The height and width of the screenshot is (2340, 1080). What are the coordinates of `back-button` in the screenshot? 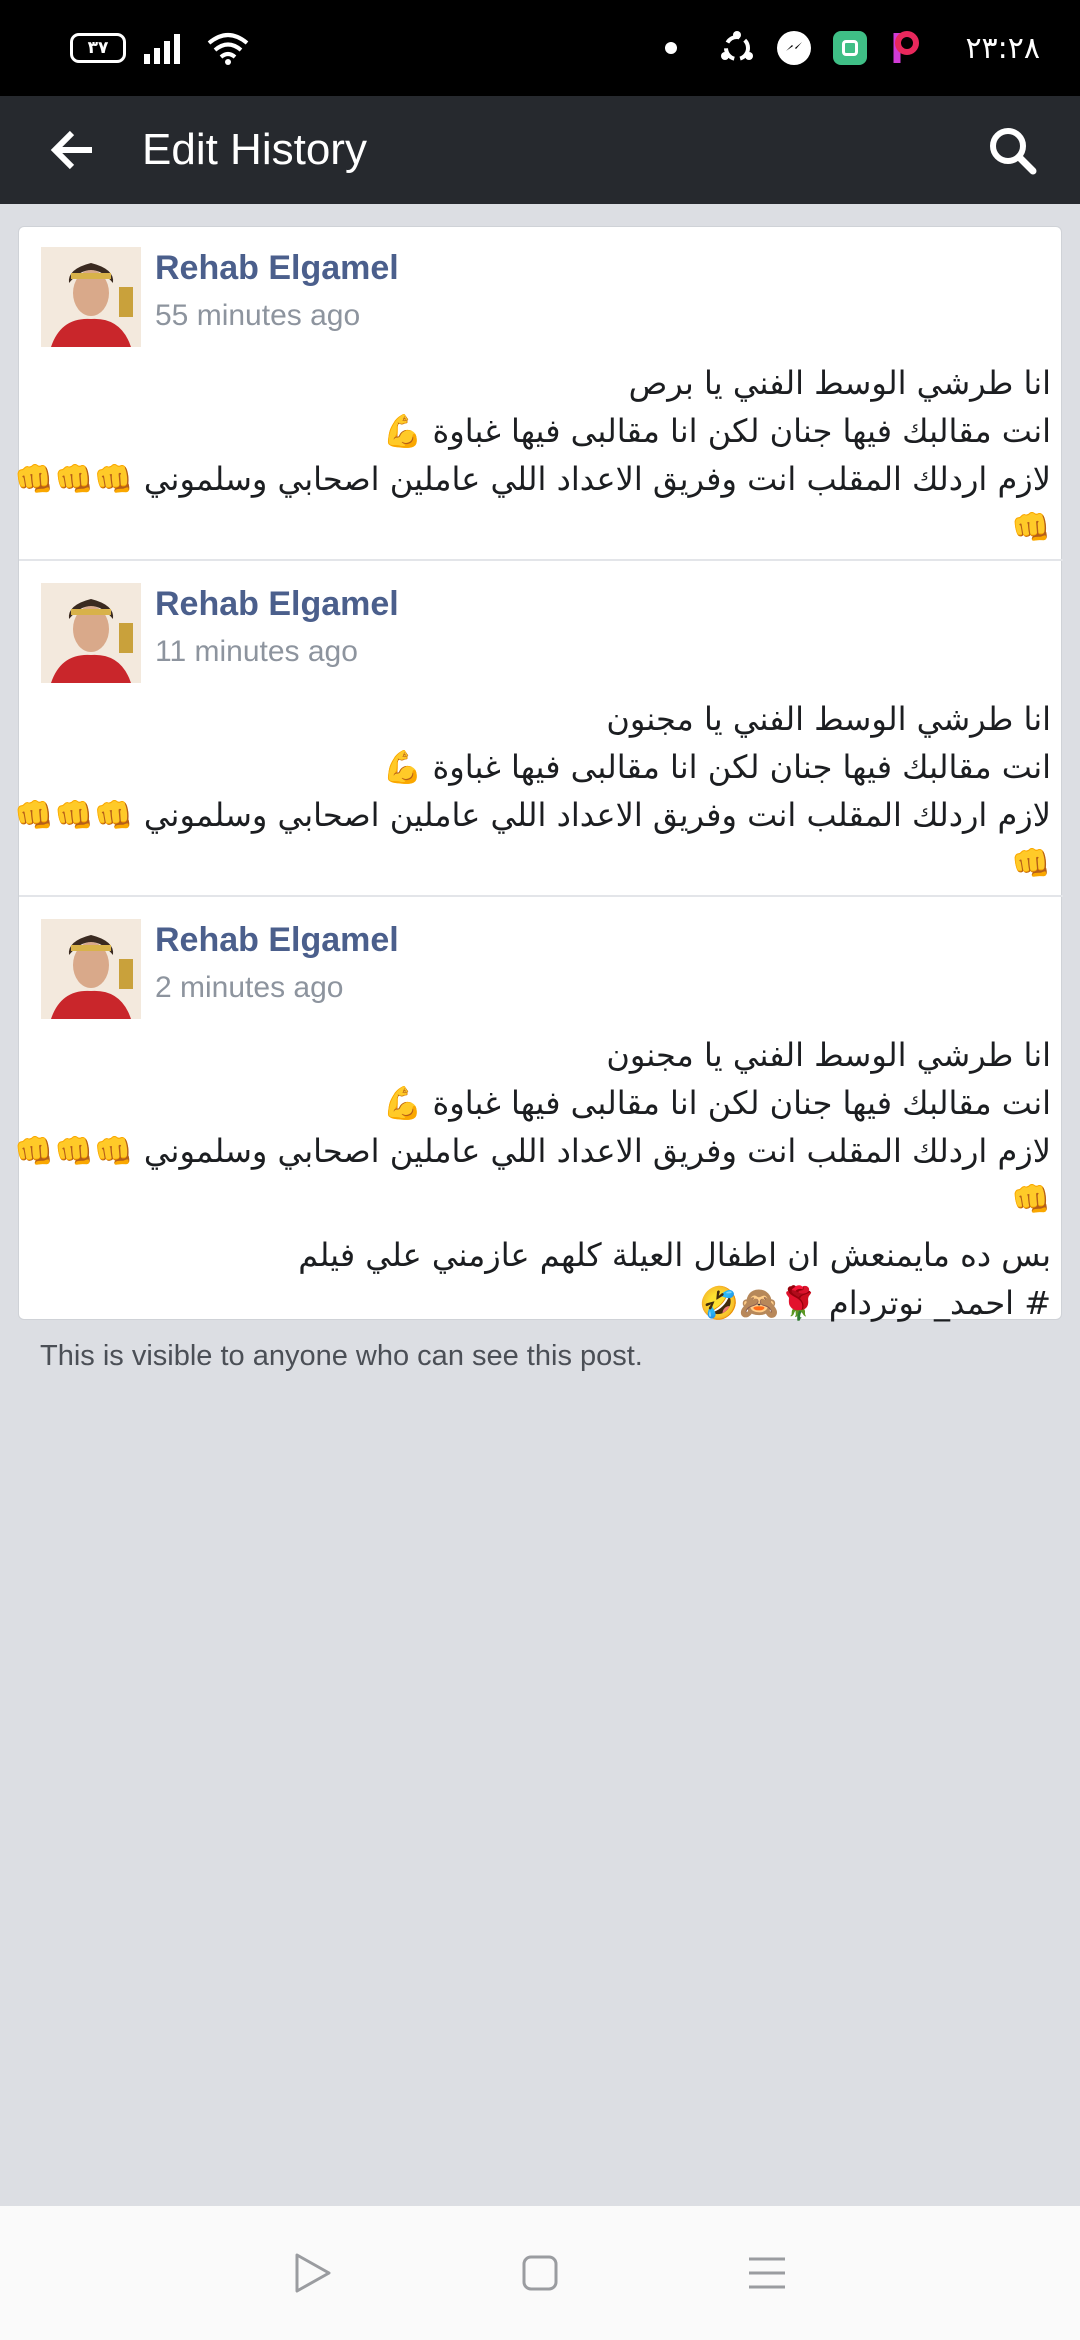 It's located at (72, 150).